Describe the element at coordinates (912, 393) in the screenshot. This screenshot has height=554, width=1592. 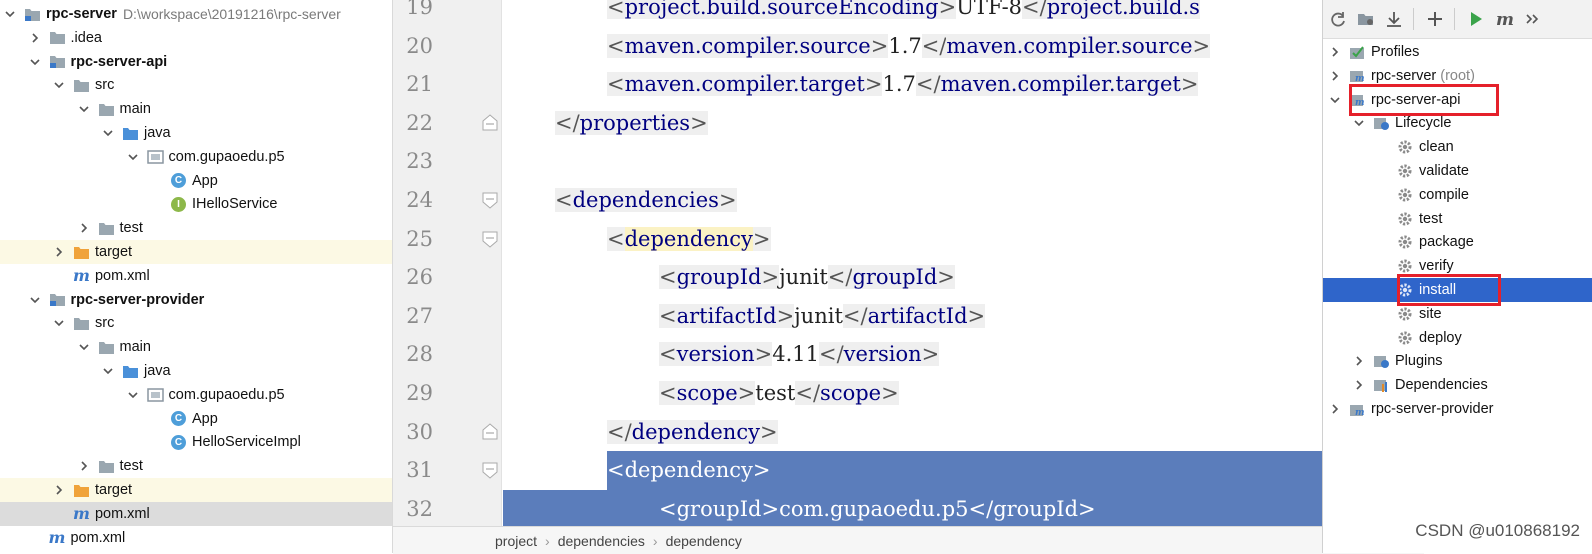
I see `code-line: <scope>test</scope>` at that location.